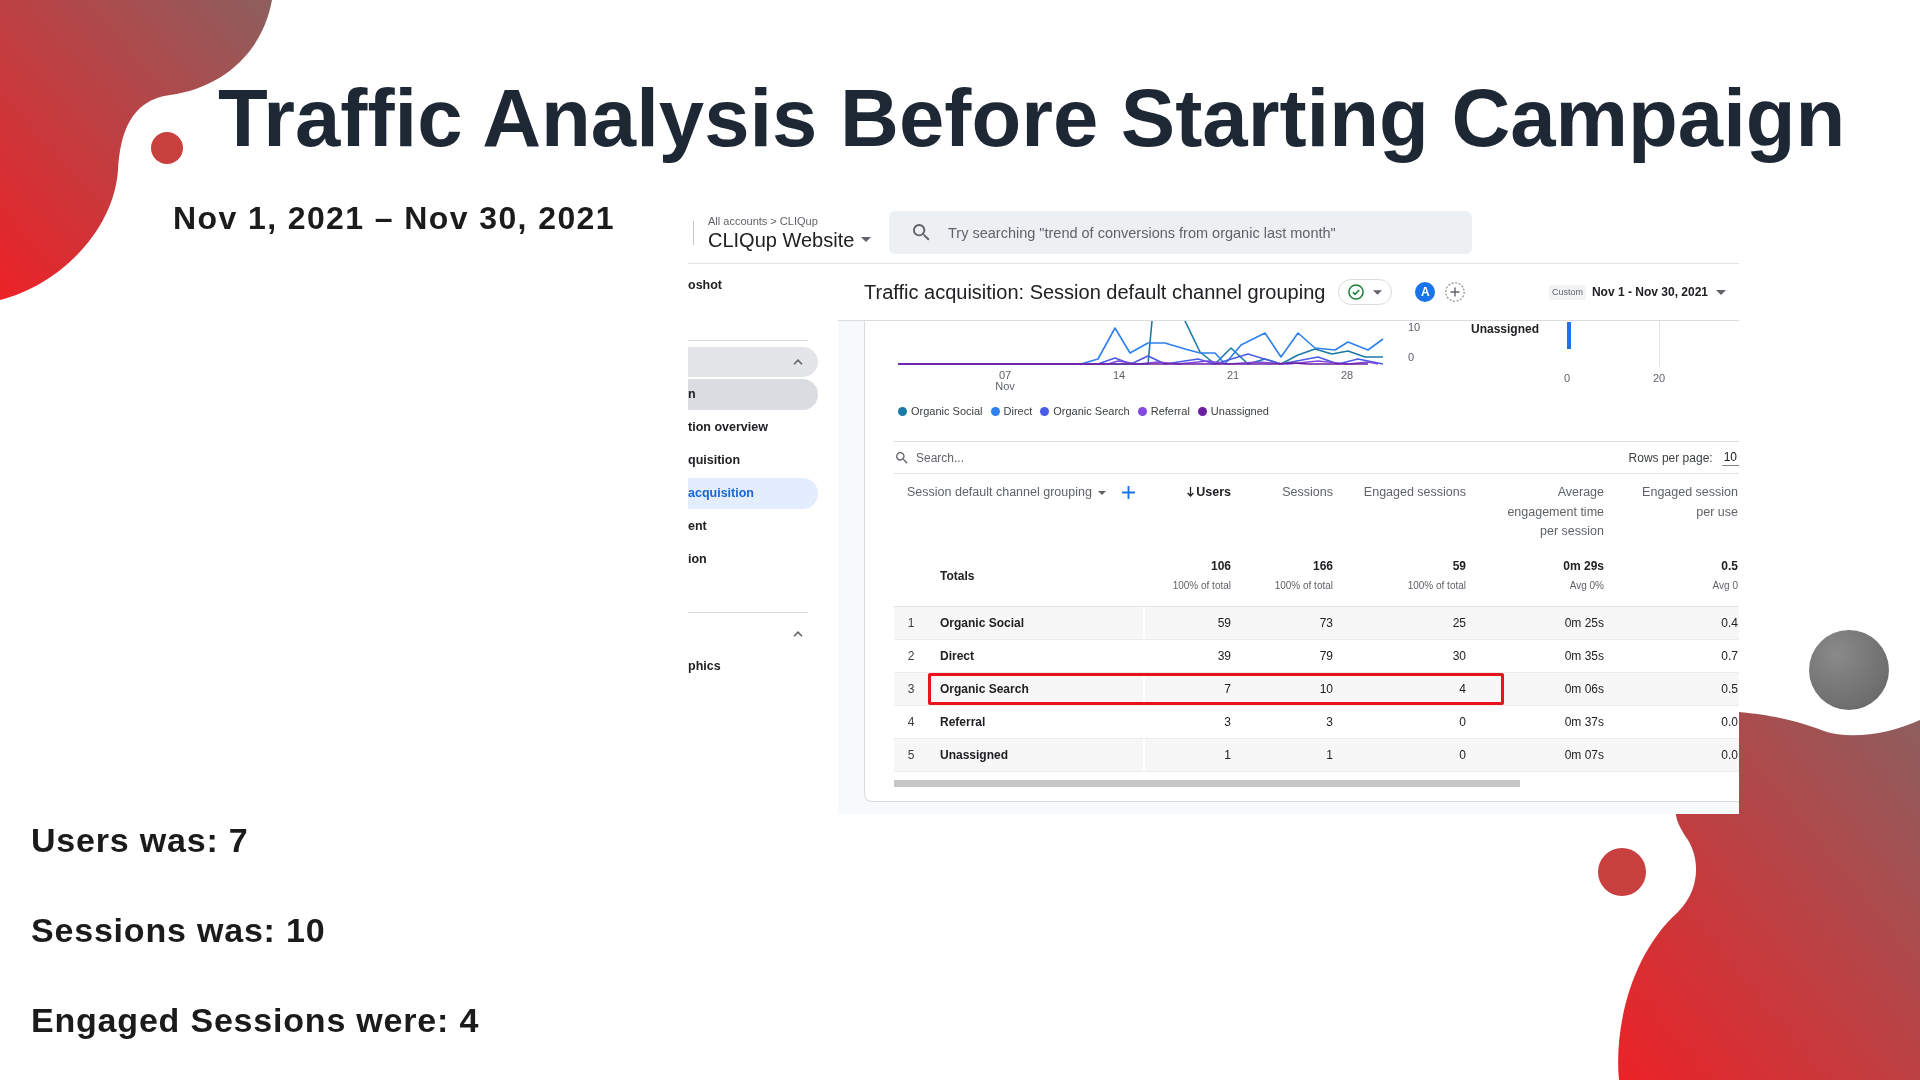 The height and width of the screenshot is (1080, 1920). Describe the element at coordinates (911, 755) in the screenshot. I see `row-number: 5` at that location.